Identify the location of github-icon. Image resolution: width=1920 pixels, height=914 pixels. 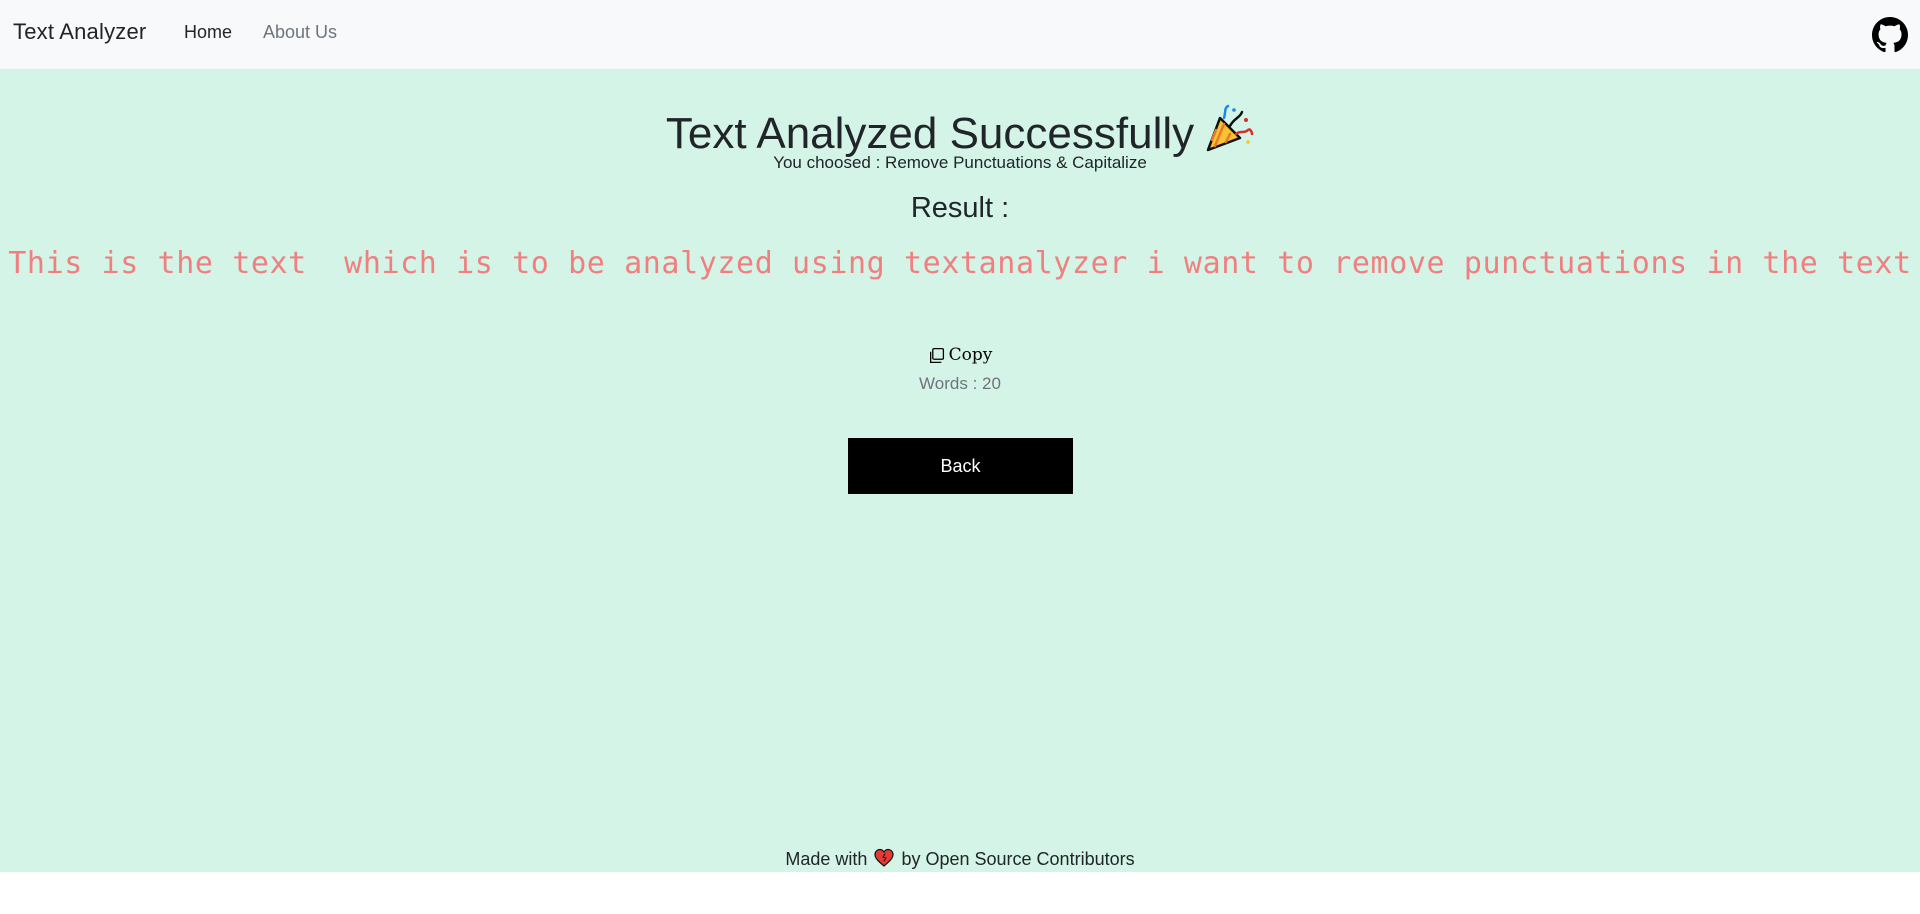
(1890, 35).